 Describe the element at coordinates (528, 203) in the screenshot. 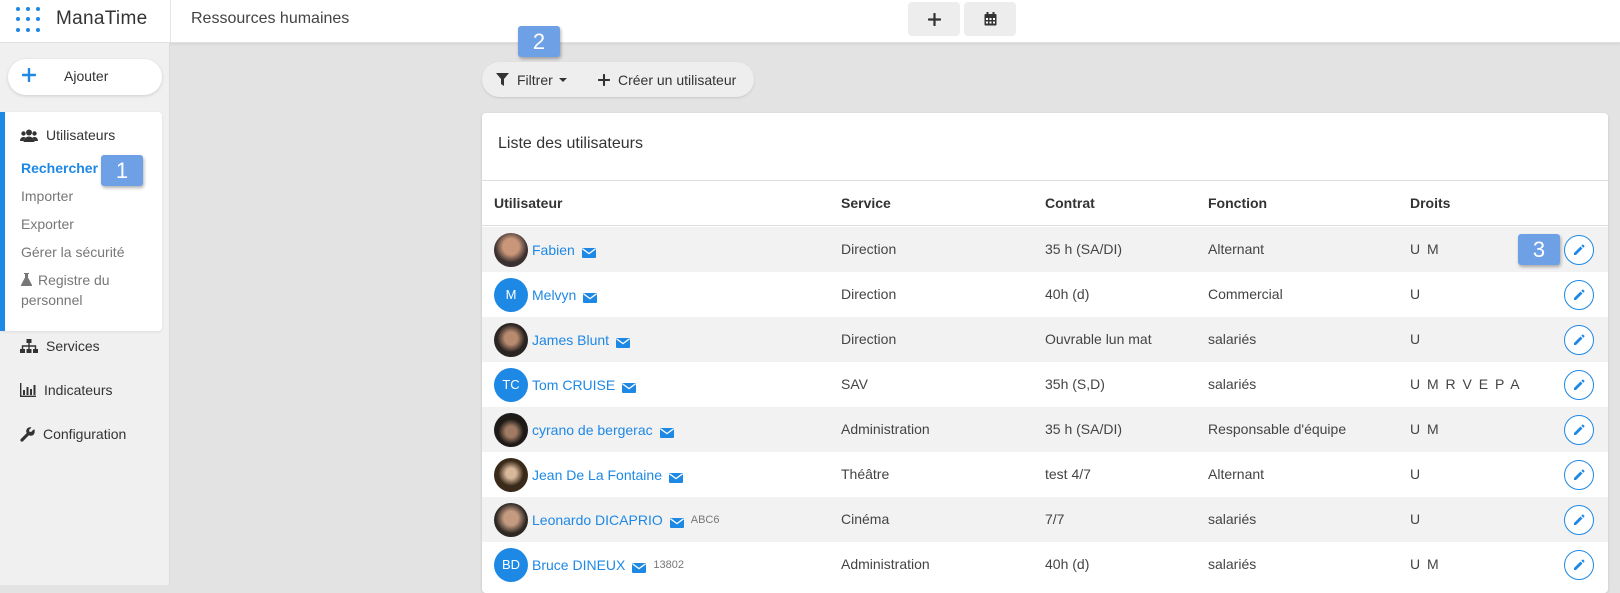

I see `column-header-user: Utilisateur` at that location.